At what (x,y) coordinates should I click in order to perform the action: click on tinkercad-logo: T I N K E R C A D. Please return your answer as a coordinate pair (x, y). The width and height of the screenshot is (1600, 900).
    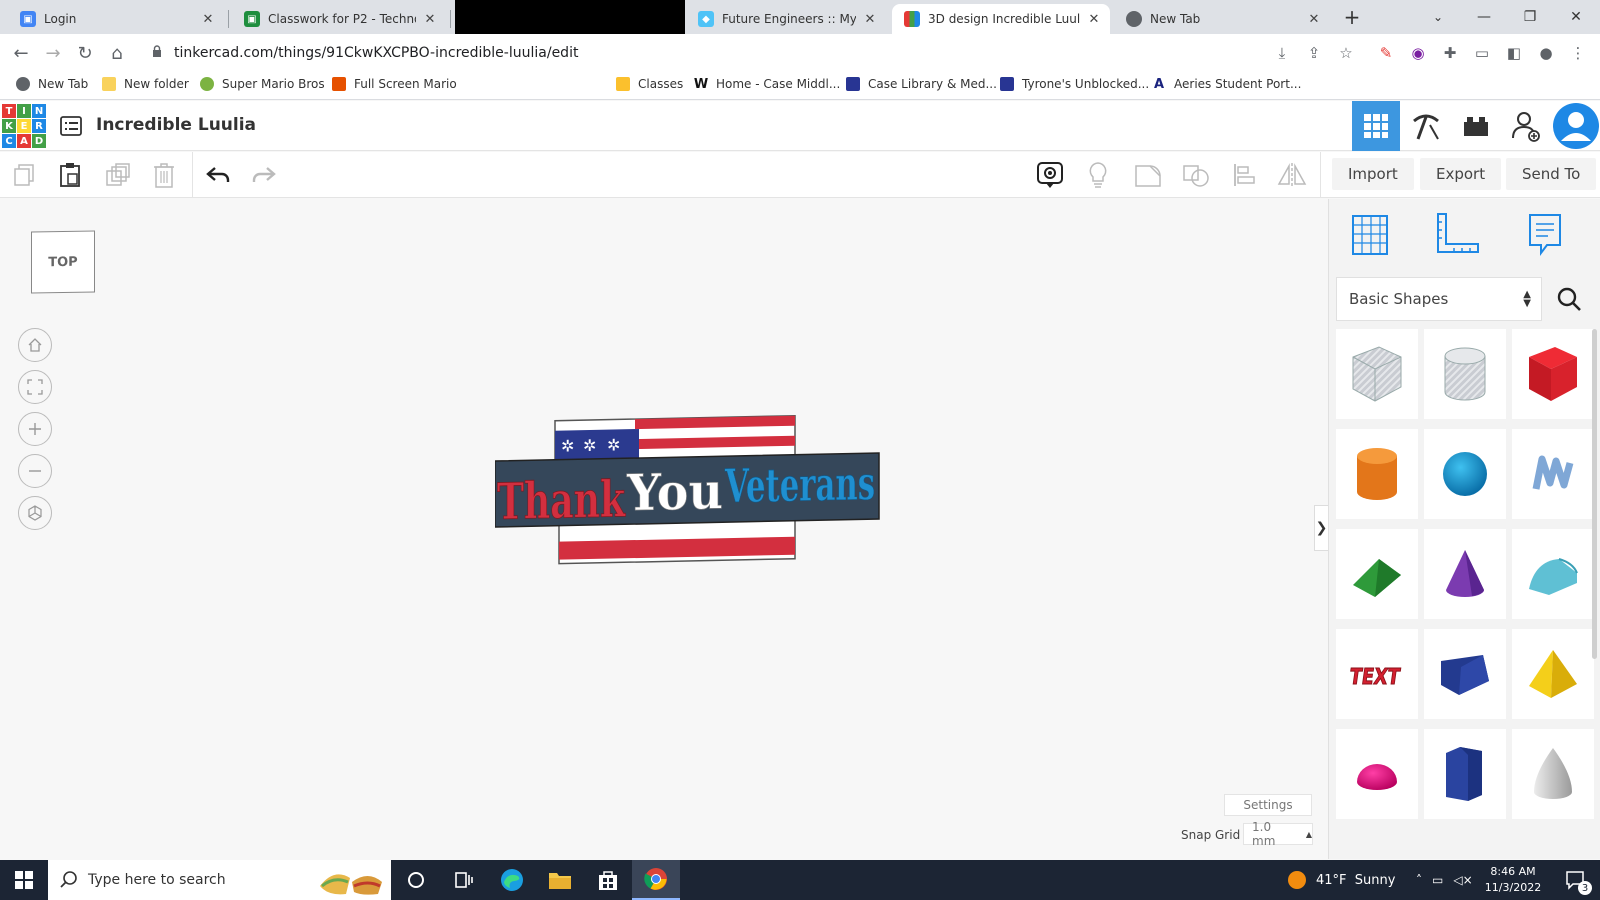
    Looking at the image, I should click on (24, 126).